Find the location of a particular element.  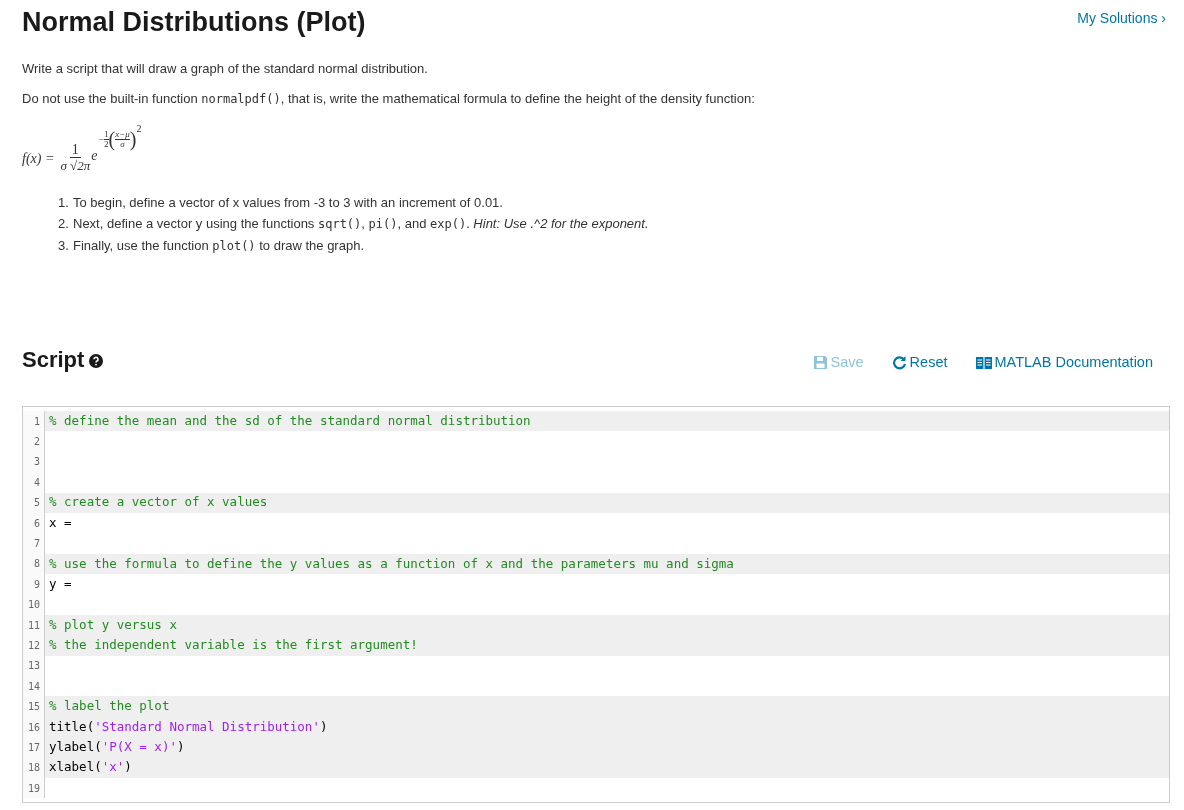

instruction-text: Do not use the built-in function normalpdf(), that is, write the mathematical formula to define the height of the density function: is located at coordinates (389, 99).